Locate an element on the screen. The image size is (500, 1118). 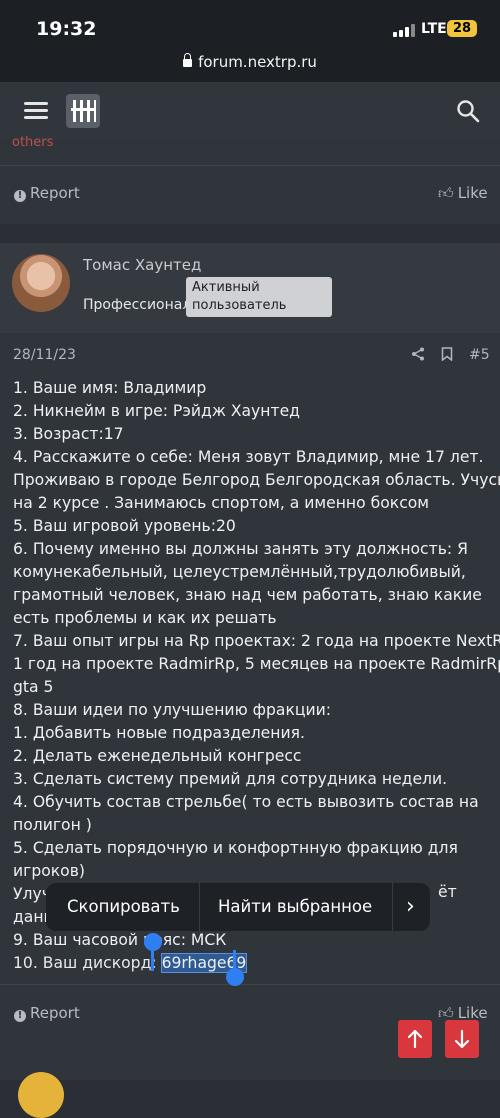
lock-icon is located at coordinates (188, 60).